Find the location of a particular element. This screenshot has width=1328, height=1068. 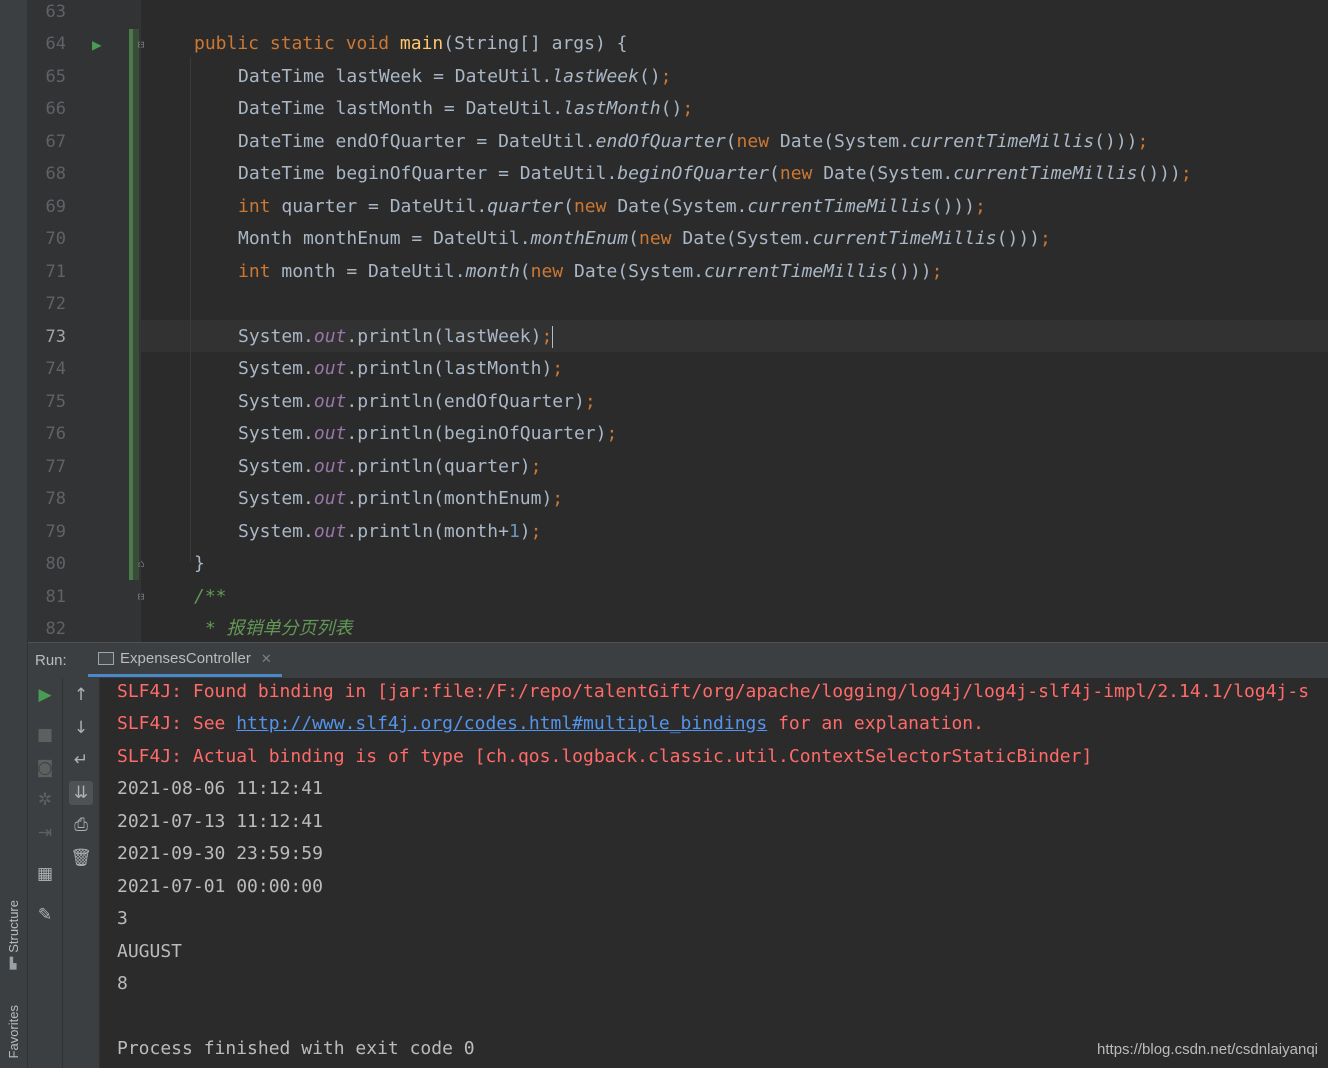

code-line-79: System.out.println(month+1); is located at coordinates (389, 532).